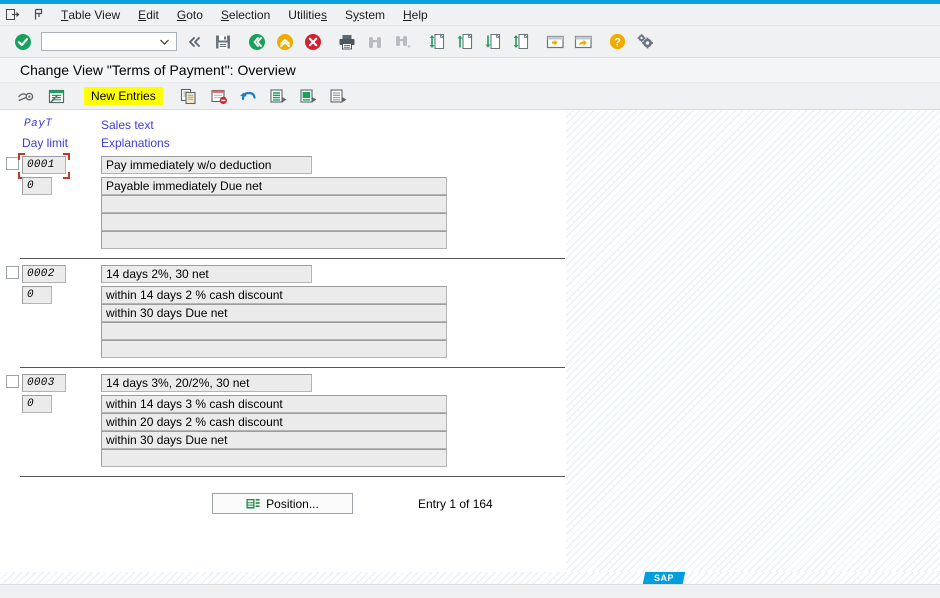 The width and height of the screenshot is (940, 598). What do you see at coordinates (403, 42) in the screenshot?
I see `find-next-icon` at bounding box center [403, 42].